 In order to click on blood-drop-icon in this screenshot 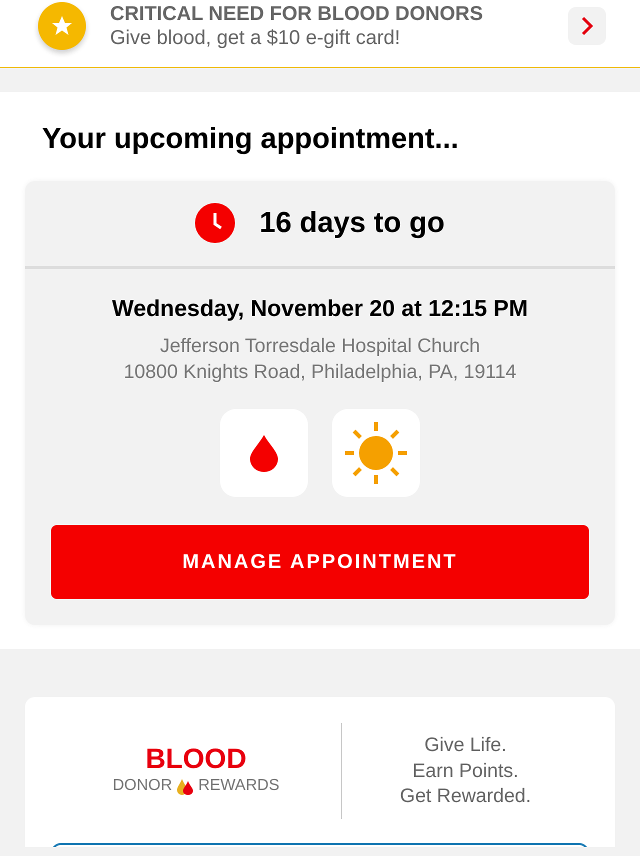, I will do `click(264, 453)`.